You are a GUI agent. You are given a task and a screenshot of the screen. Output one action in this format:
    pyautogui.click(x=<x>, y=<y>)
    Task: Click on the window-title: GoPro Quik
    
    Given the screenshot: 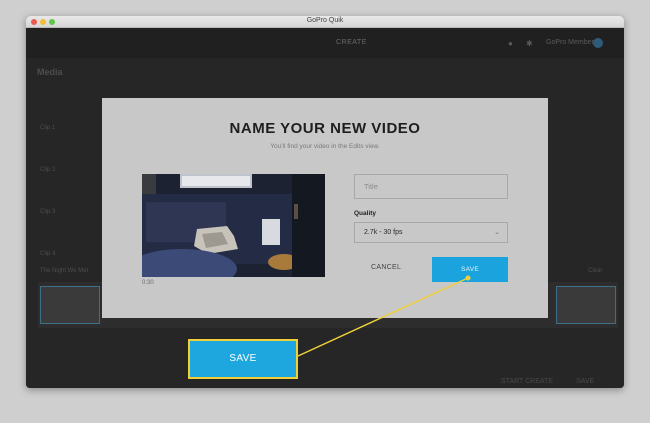 What is the action you would take?
    pyautogui.click(x=325, y=20)
    